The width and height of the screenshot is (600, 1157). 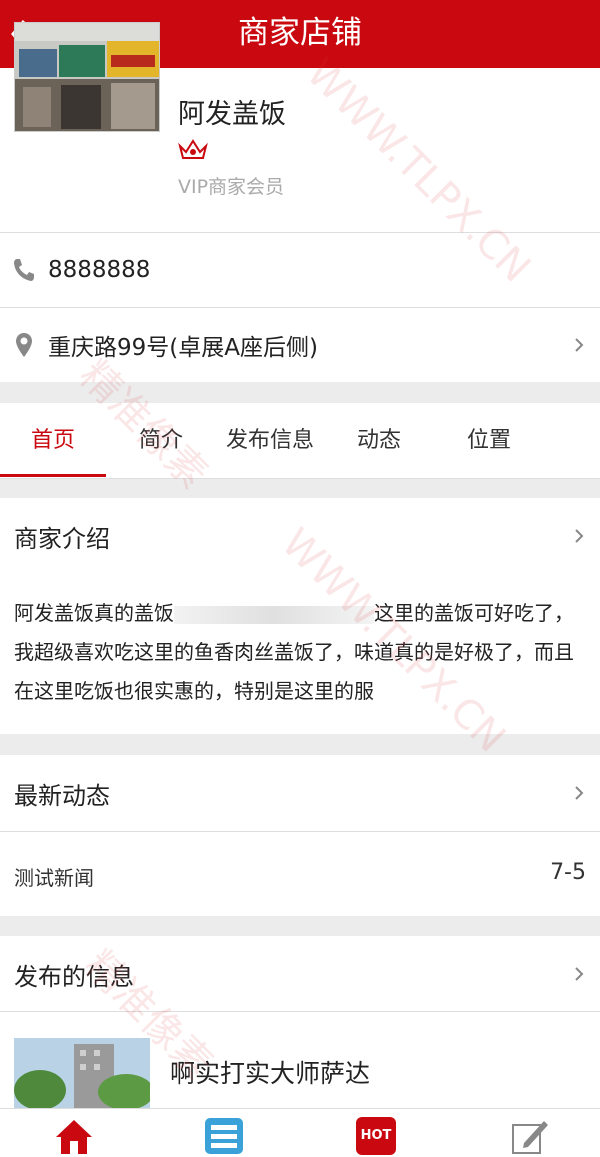 What do you see at coordinates (300, 478) in the screenshot?
I see `divider` at bounding box center [300, 478].